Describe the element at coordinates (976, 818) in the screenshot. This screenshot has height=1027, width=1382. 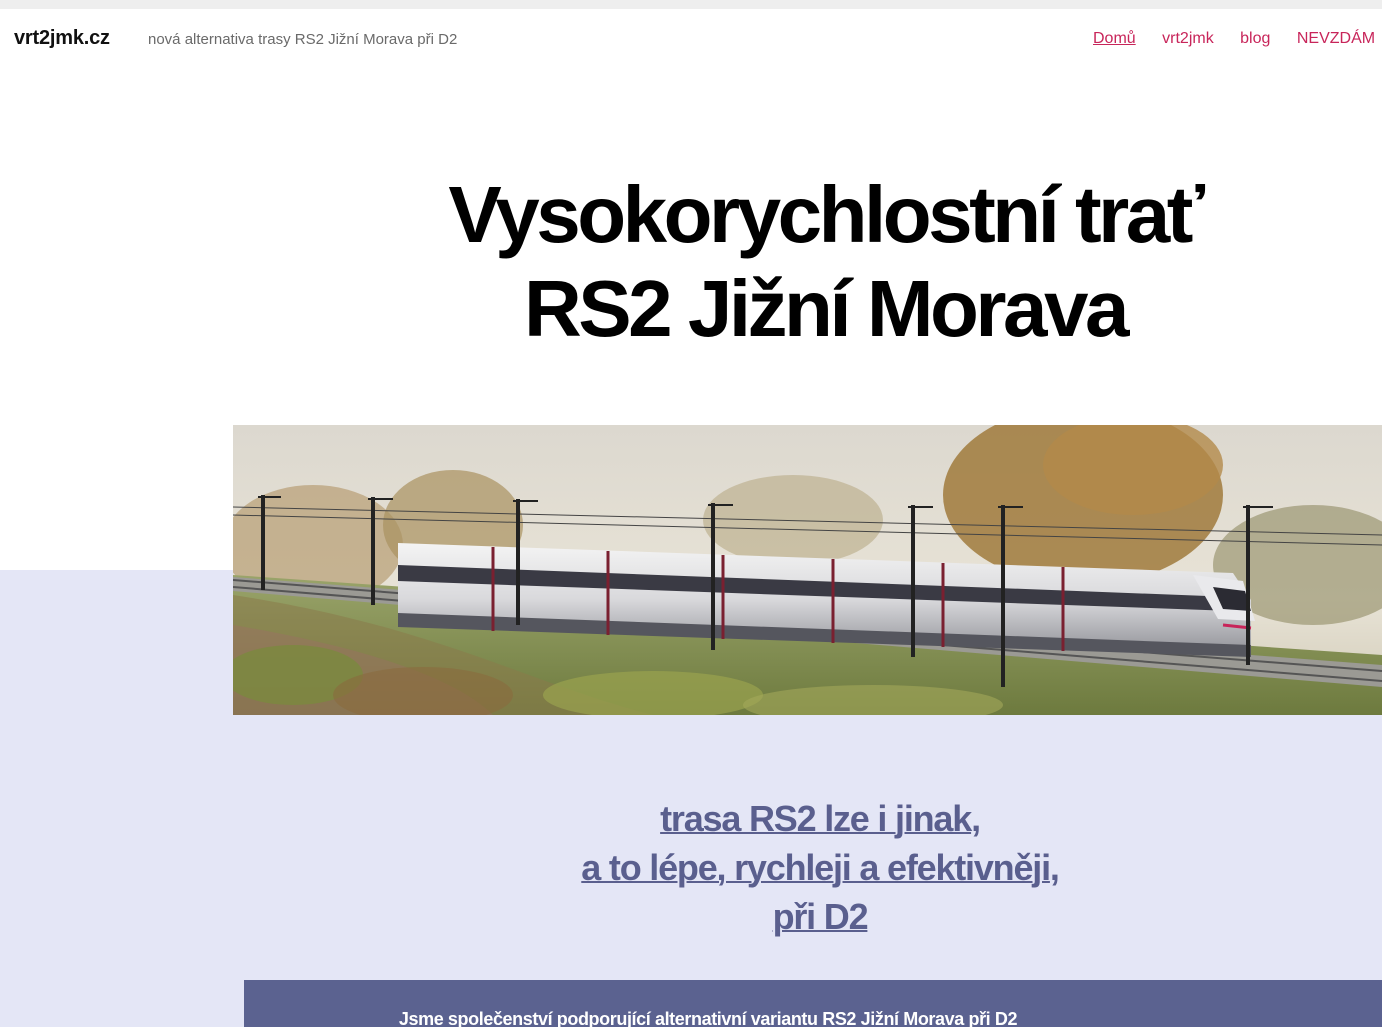
I see `tagline-comma-1: ,` at that location.